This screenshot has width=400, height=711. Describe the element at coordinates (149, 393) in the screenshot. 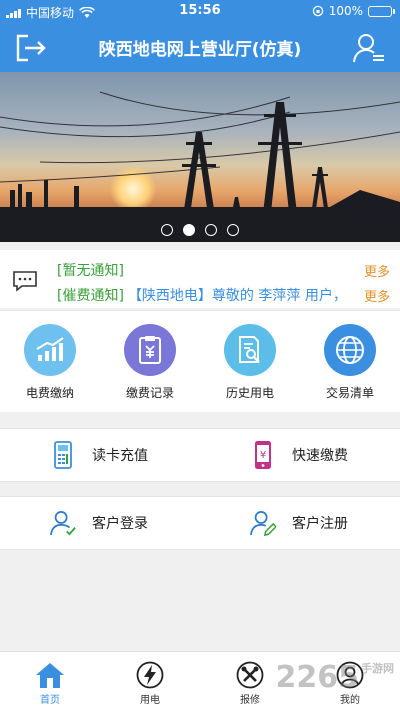

I see `quick-action-label: 缴费记录` at that location.